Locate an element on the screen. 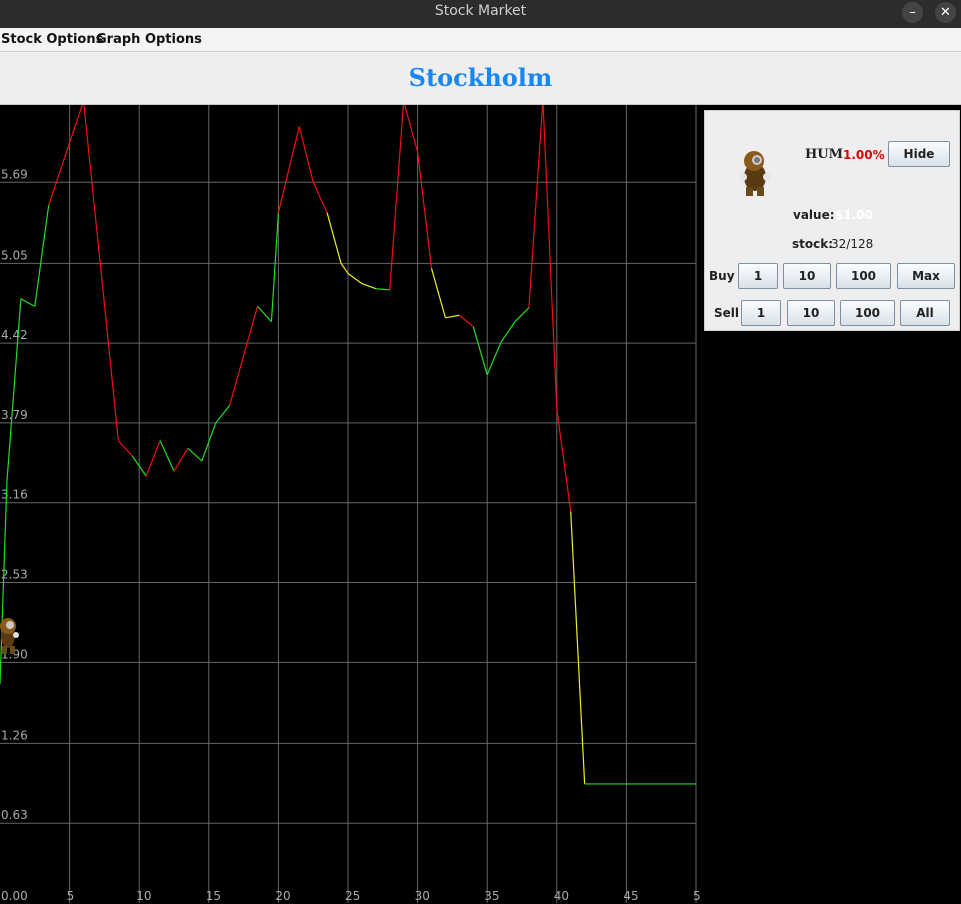 Image resolution: width=961 pixels, height=904 pixels. x-tick-label: 50 is located at coordinates (696, 896).